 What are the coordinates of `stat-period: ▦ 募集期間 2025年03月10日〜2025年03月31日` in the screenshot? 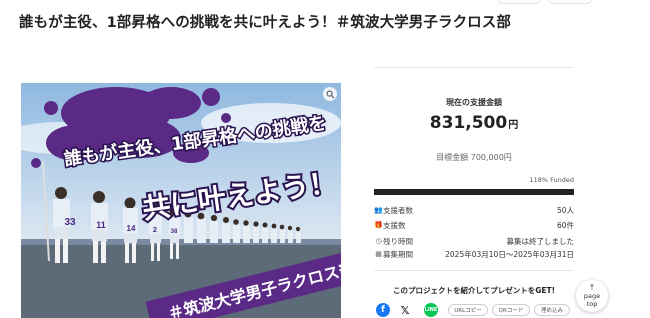 It's located at (474, 254).